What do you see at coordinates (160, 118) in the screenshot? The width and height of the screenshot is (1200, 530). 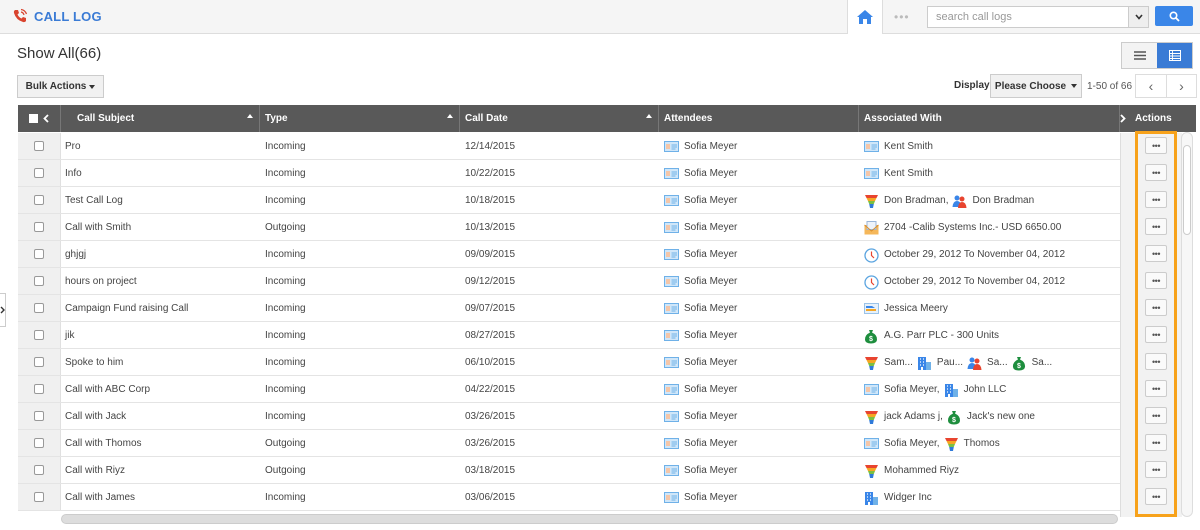 I see `column-header-call-subject: Call Subject` at bounding box center [160, 118].